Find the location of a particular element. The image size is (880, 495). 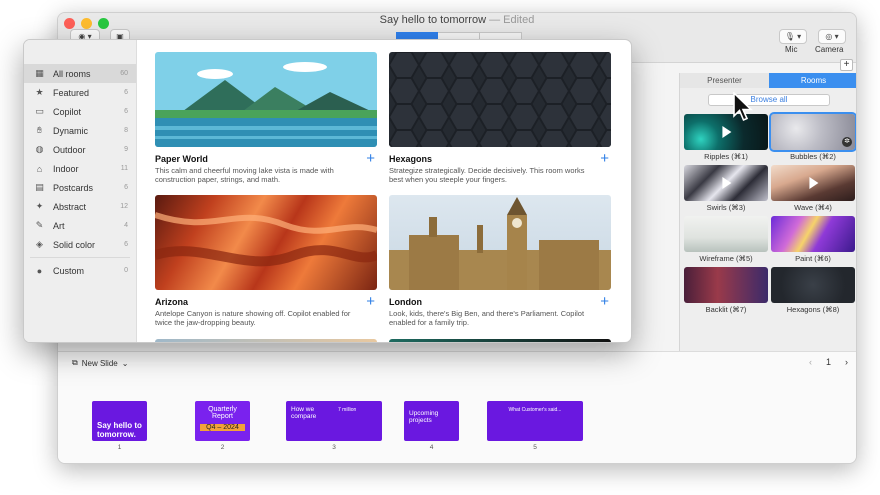

slide-thumbnail: What Customer's said... 5 is located at coordinates (535, 426).